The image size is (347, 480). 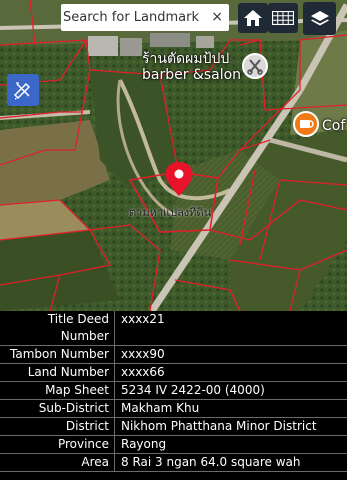 I want to click on grid-icon, so click(x=283, y=18).